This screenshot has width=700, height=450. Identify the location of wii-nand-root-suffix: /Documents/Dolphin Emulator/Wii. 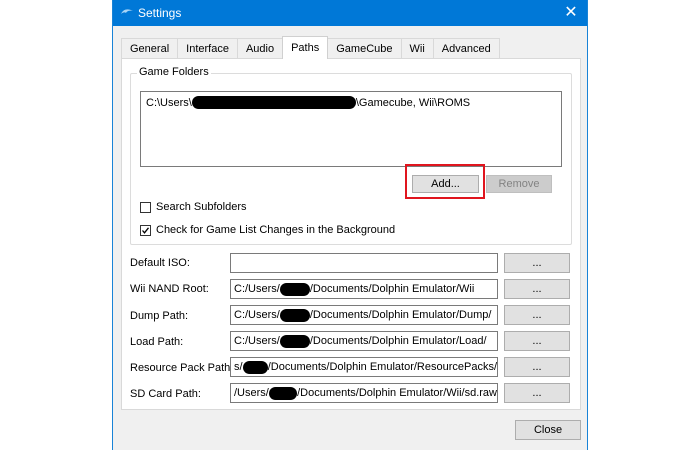
(392, 289).